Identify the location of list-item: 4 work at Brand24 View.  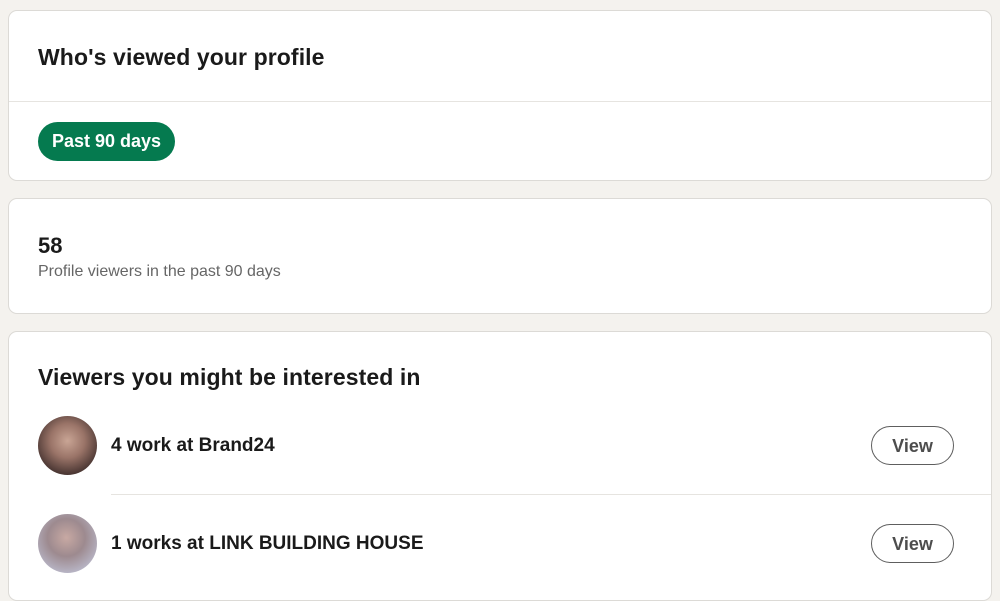
(500, 446).